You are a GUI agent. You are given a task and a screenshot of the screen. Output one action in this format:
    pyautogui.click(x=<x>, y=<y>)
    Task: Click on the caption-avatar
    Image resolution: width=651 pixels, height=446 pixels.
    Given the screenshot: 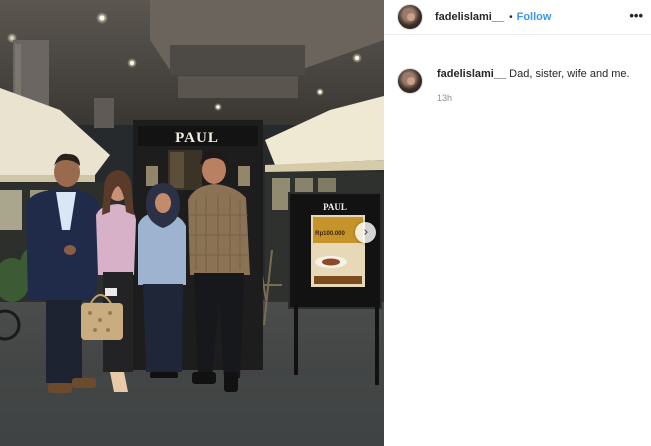 What is the action you would take?
    pyautogui.click(x=410, y=81)
    